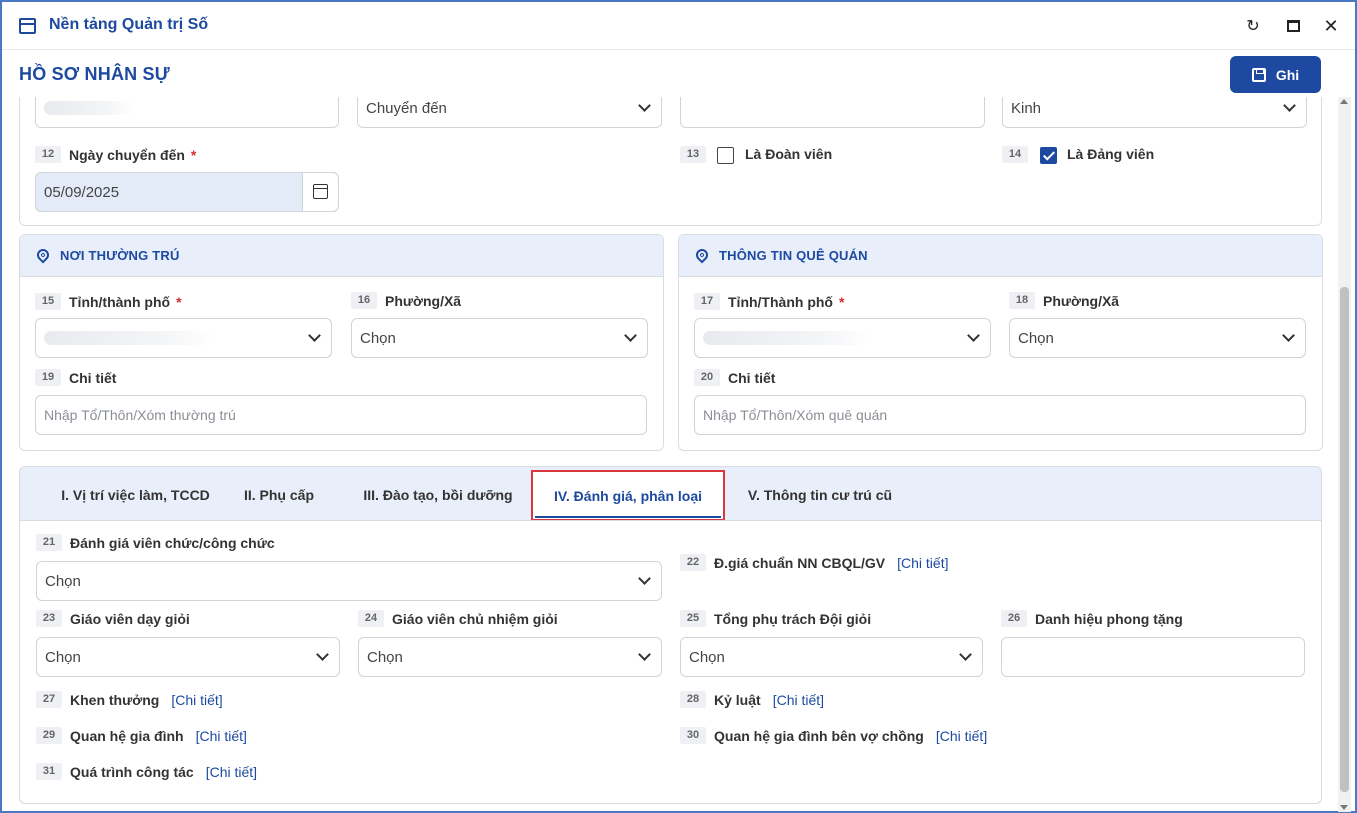  I want to click on hometown-province-label: 17 Tỉnh/Thành phố *, so click(769, 301).